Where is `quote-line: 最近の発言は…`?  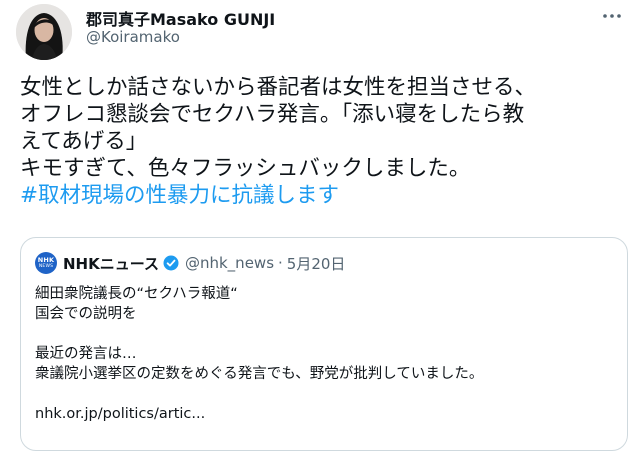
quote-line: 最近の発言は… is located at coordinates (86, 354).